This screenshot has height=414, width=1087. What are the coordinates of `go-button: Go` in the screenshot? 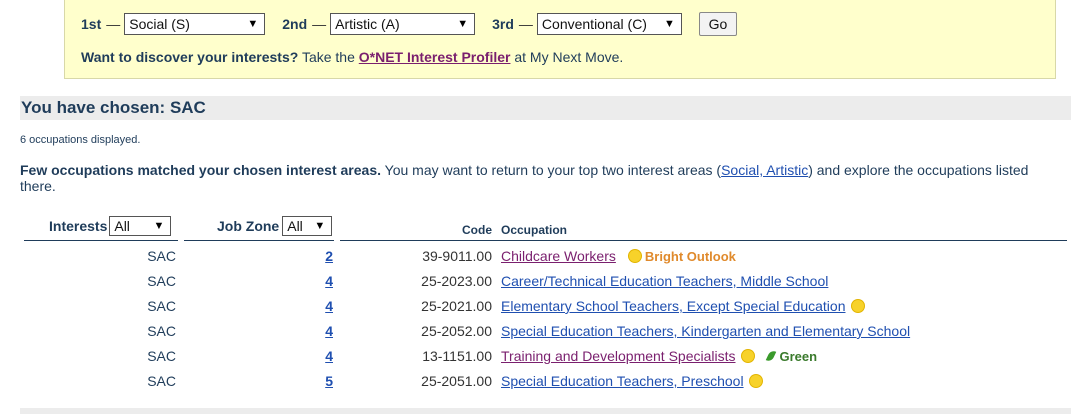 It's located at (717, 24).